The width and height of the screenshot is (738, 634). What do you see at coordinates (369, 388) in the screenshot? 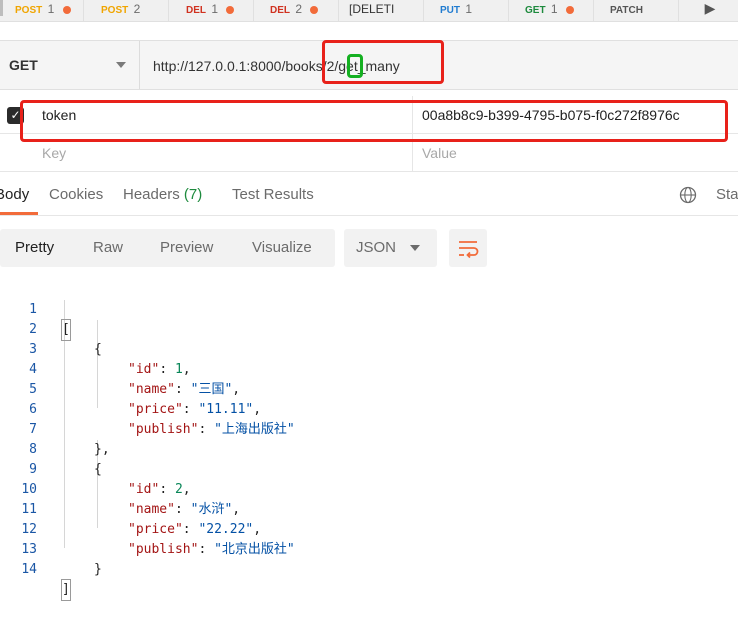
I see `code-line: 5 "price": "11.11",` at bounding box center [369, 388].